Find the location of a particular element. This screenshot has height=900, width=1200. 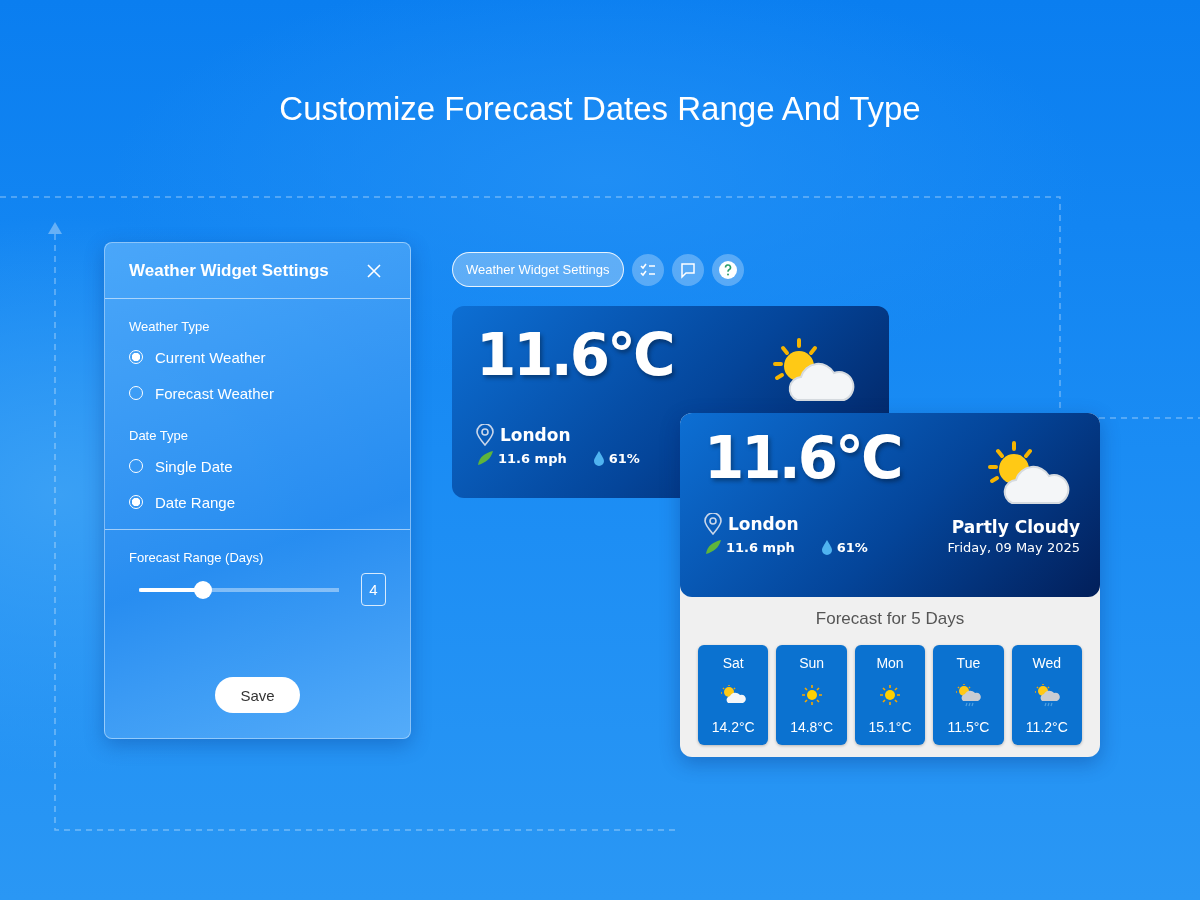

day-temperature: 15.1°C is located at coordinates (890, 727).